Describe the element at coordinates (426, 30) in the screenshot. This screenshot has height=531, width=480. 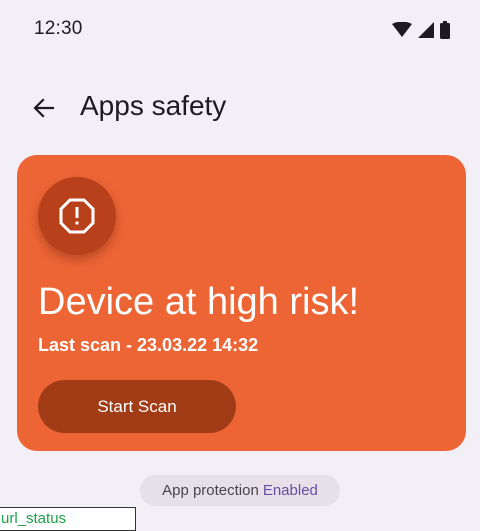
I see `signal-icon` at that location.